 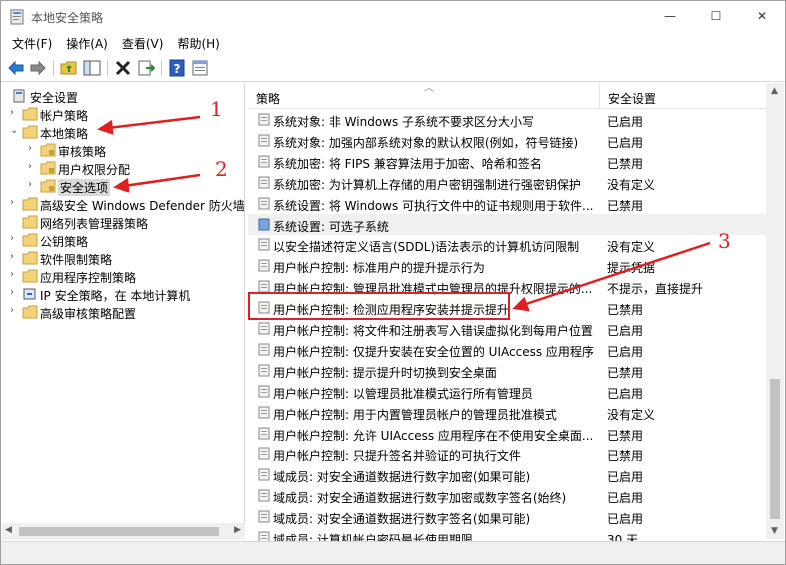 I want to click on chevron-down-icon: ⌄, so click(x=15, y=131).